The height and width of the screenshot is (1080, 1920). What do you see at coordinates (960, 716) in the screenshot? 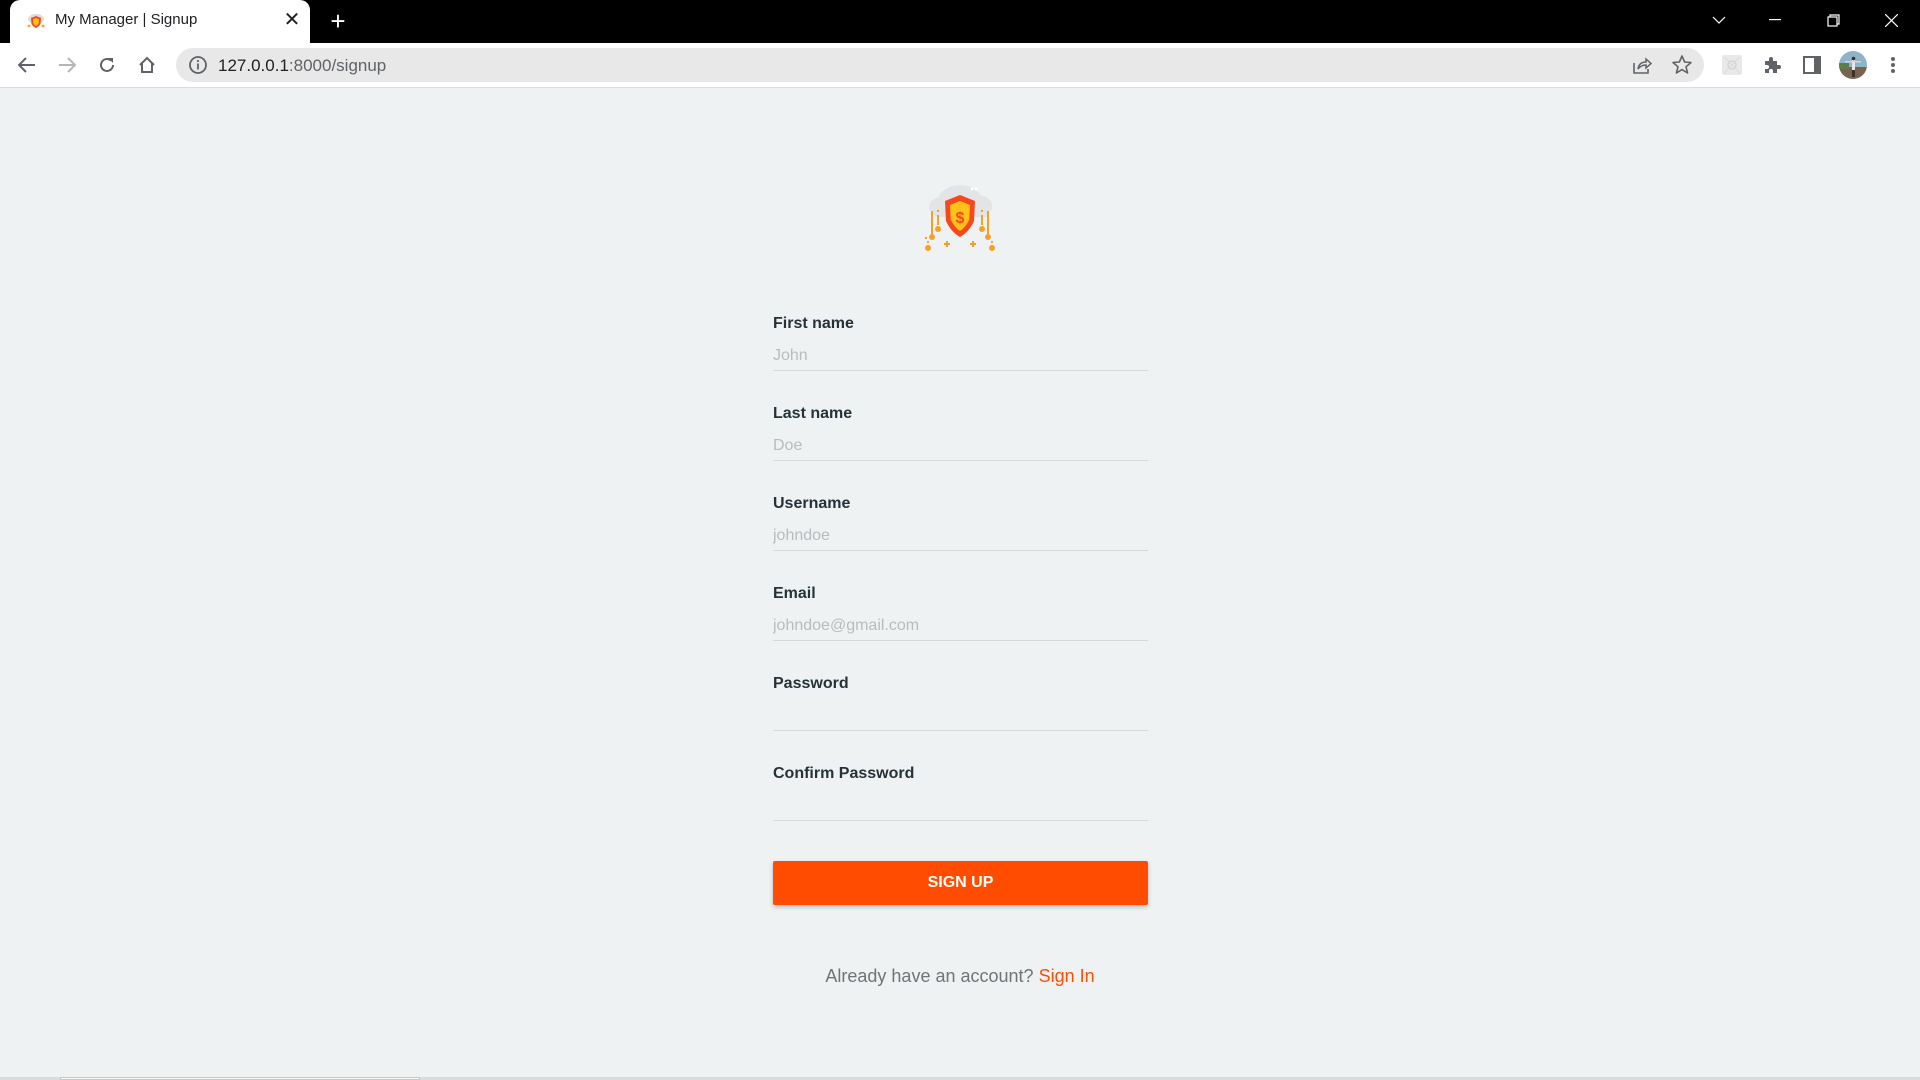
I see `password-input` at bounding box center [960, 716].